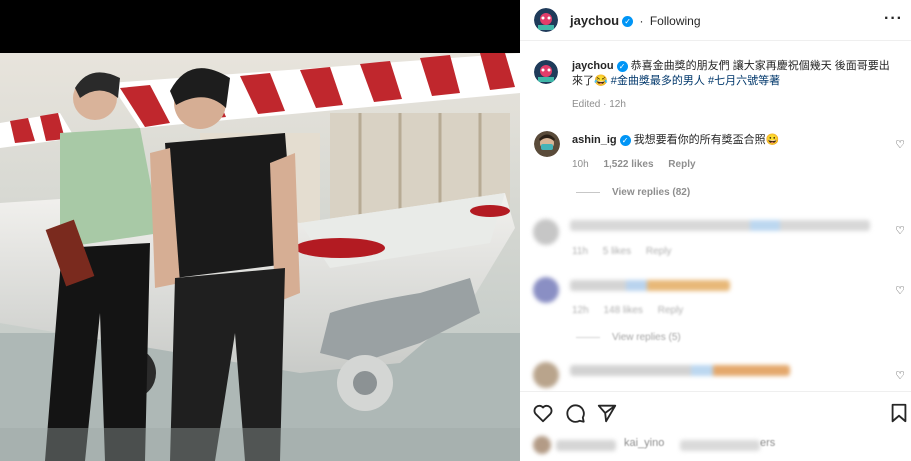 This screenshot has height=461, width=911. Describe the element at coordinates (607, 413) in the screenshot. I see `share-send-icon` at that location.